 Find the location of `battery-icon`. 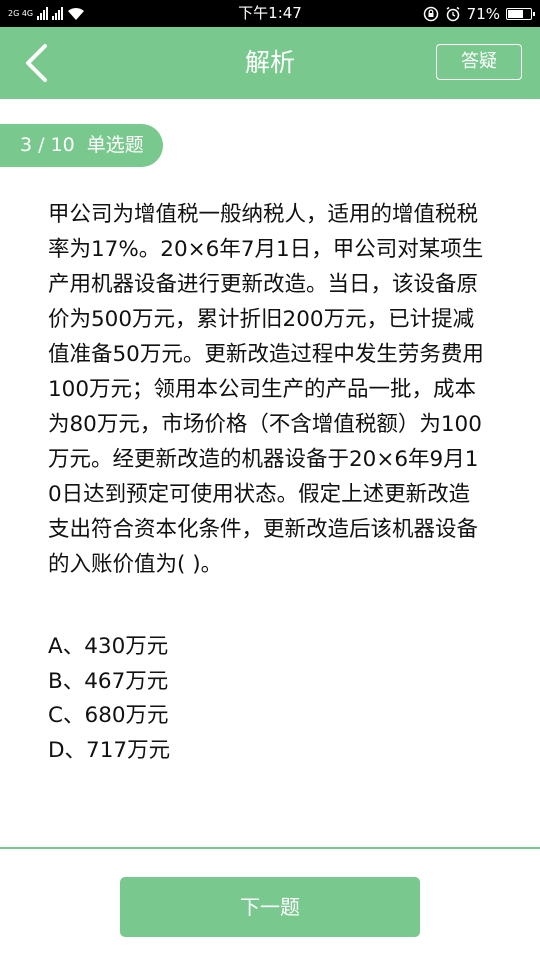

battery-icon is located at coordinates (520, 13).